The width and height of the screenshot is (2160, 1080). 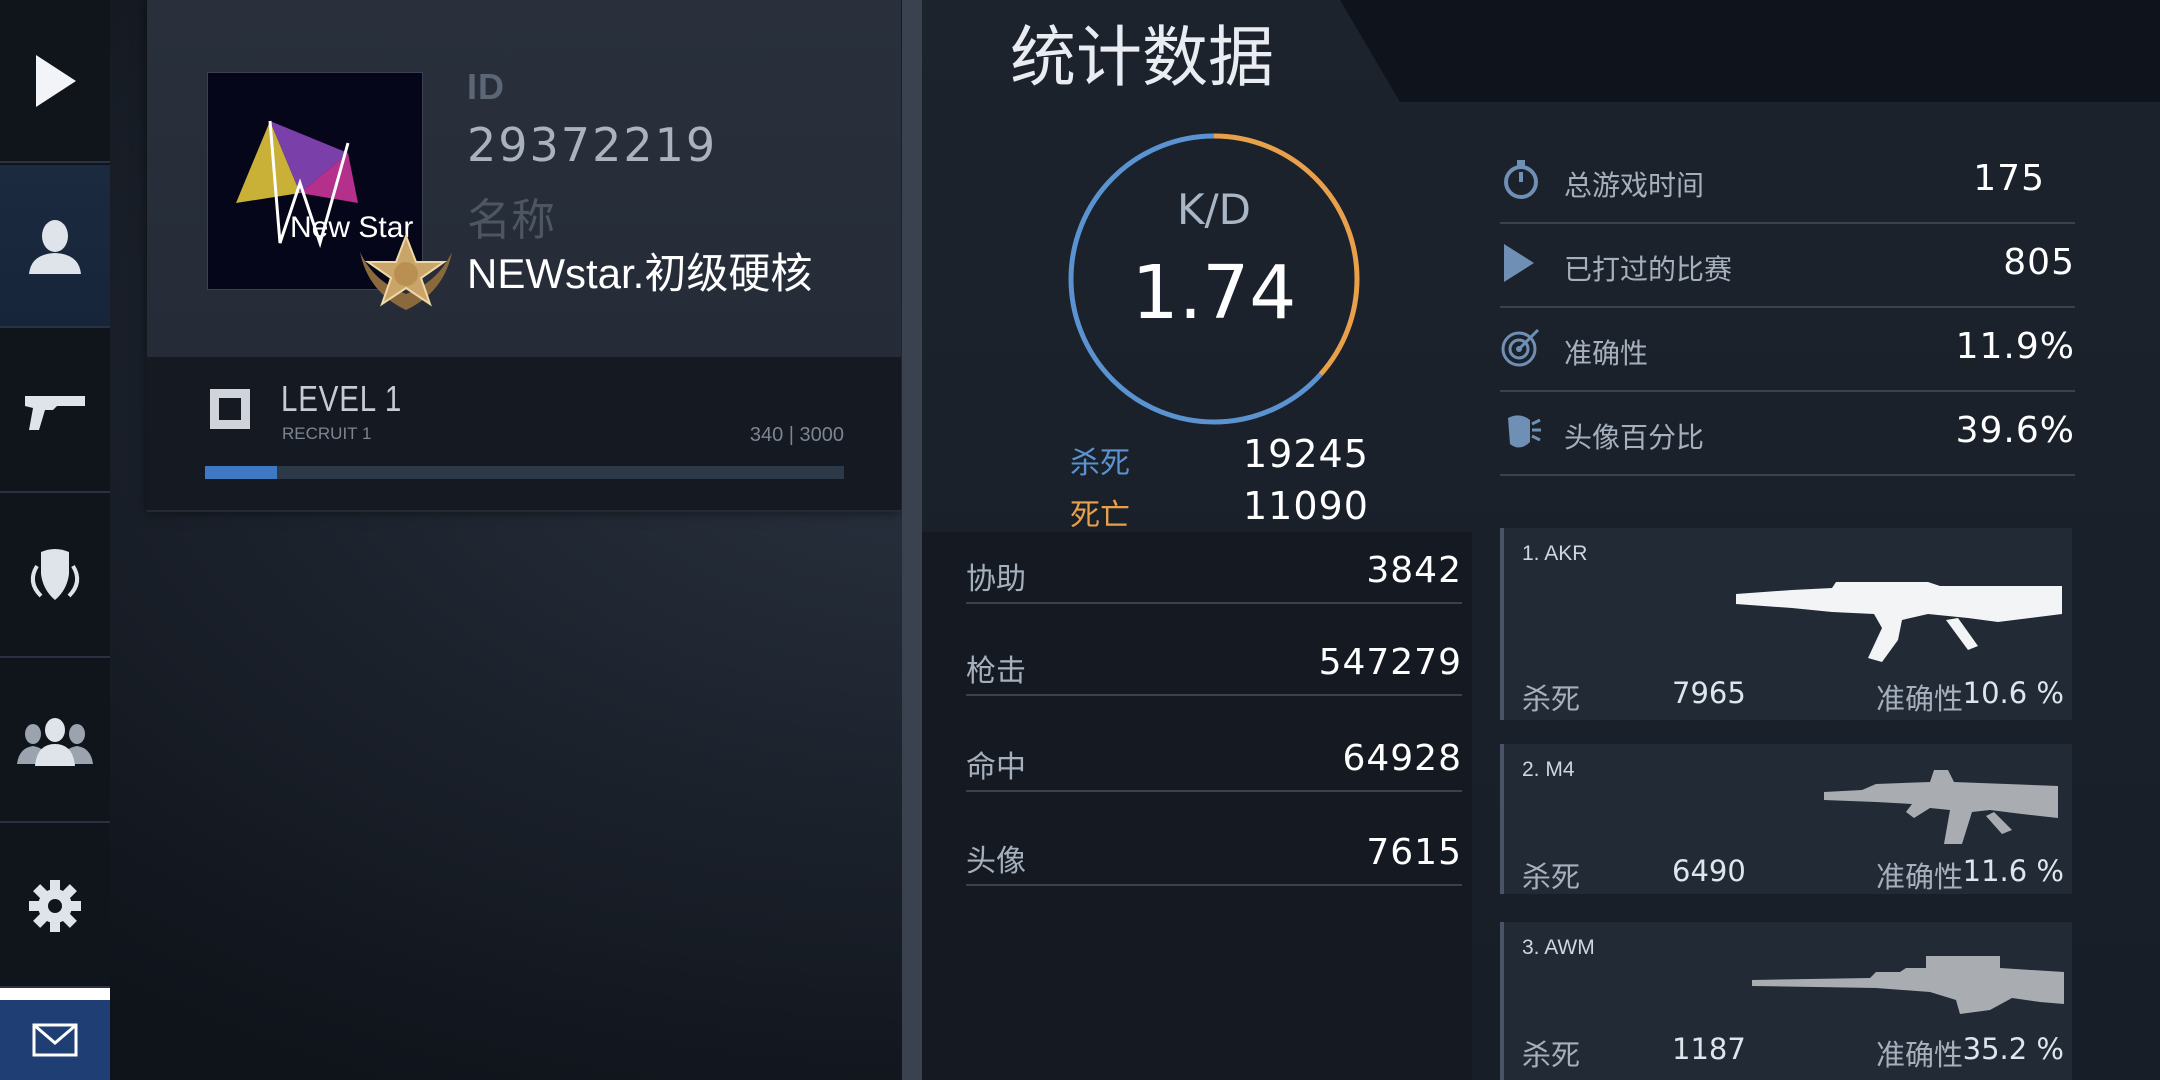 What do you see at coordinates (1606, 353) in the screenshot?
I see `summary-label: 准确性` at bounding box center [1606, 353].